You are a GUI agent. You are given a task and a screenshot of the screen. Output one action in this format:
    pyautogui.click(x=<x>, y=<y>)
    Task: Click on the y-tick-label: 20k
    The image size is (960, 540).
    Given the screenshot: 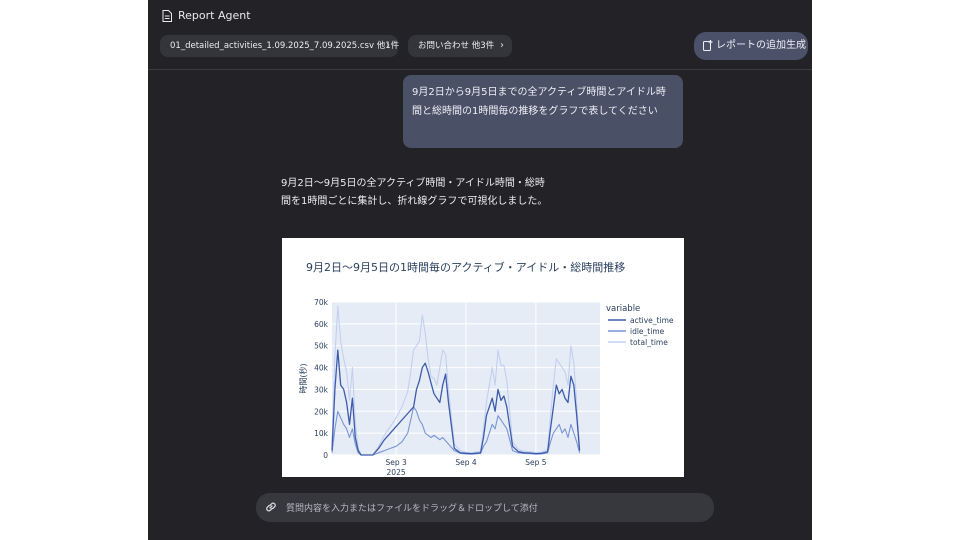 What is the action you would take?
    pyautogui.click(x=321, y=411)
    